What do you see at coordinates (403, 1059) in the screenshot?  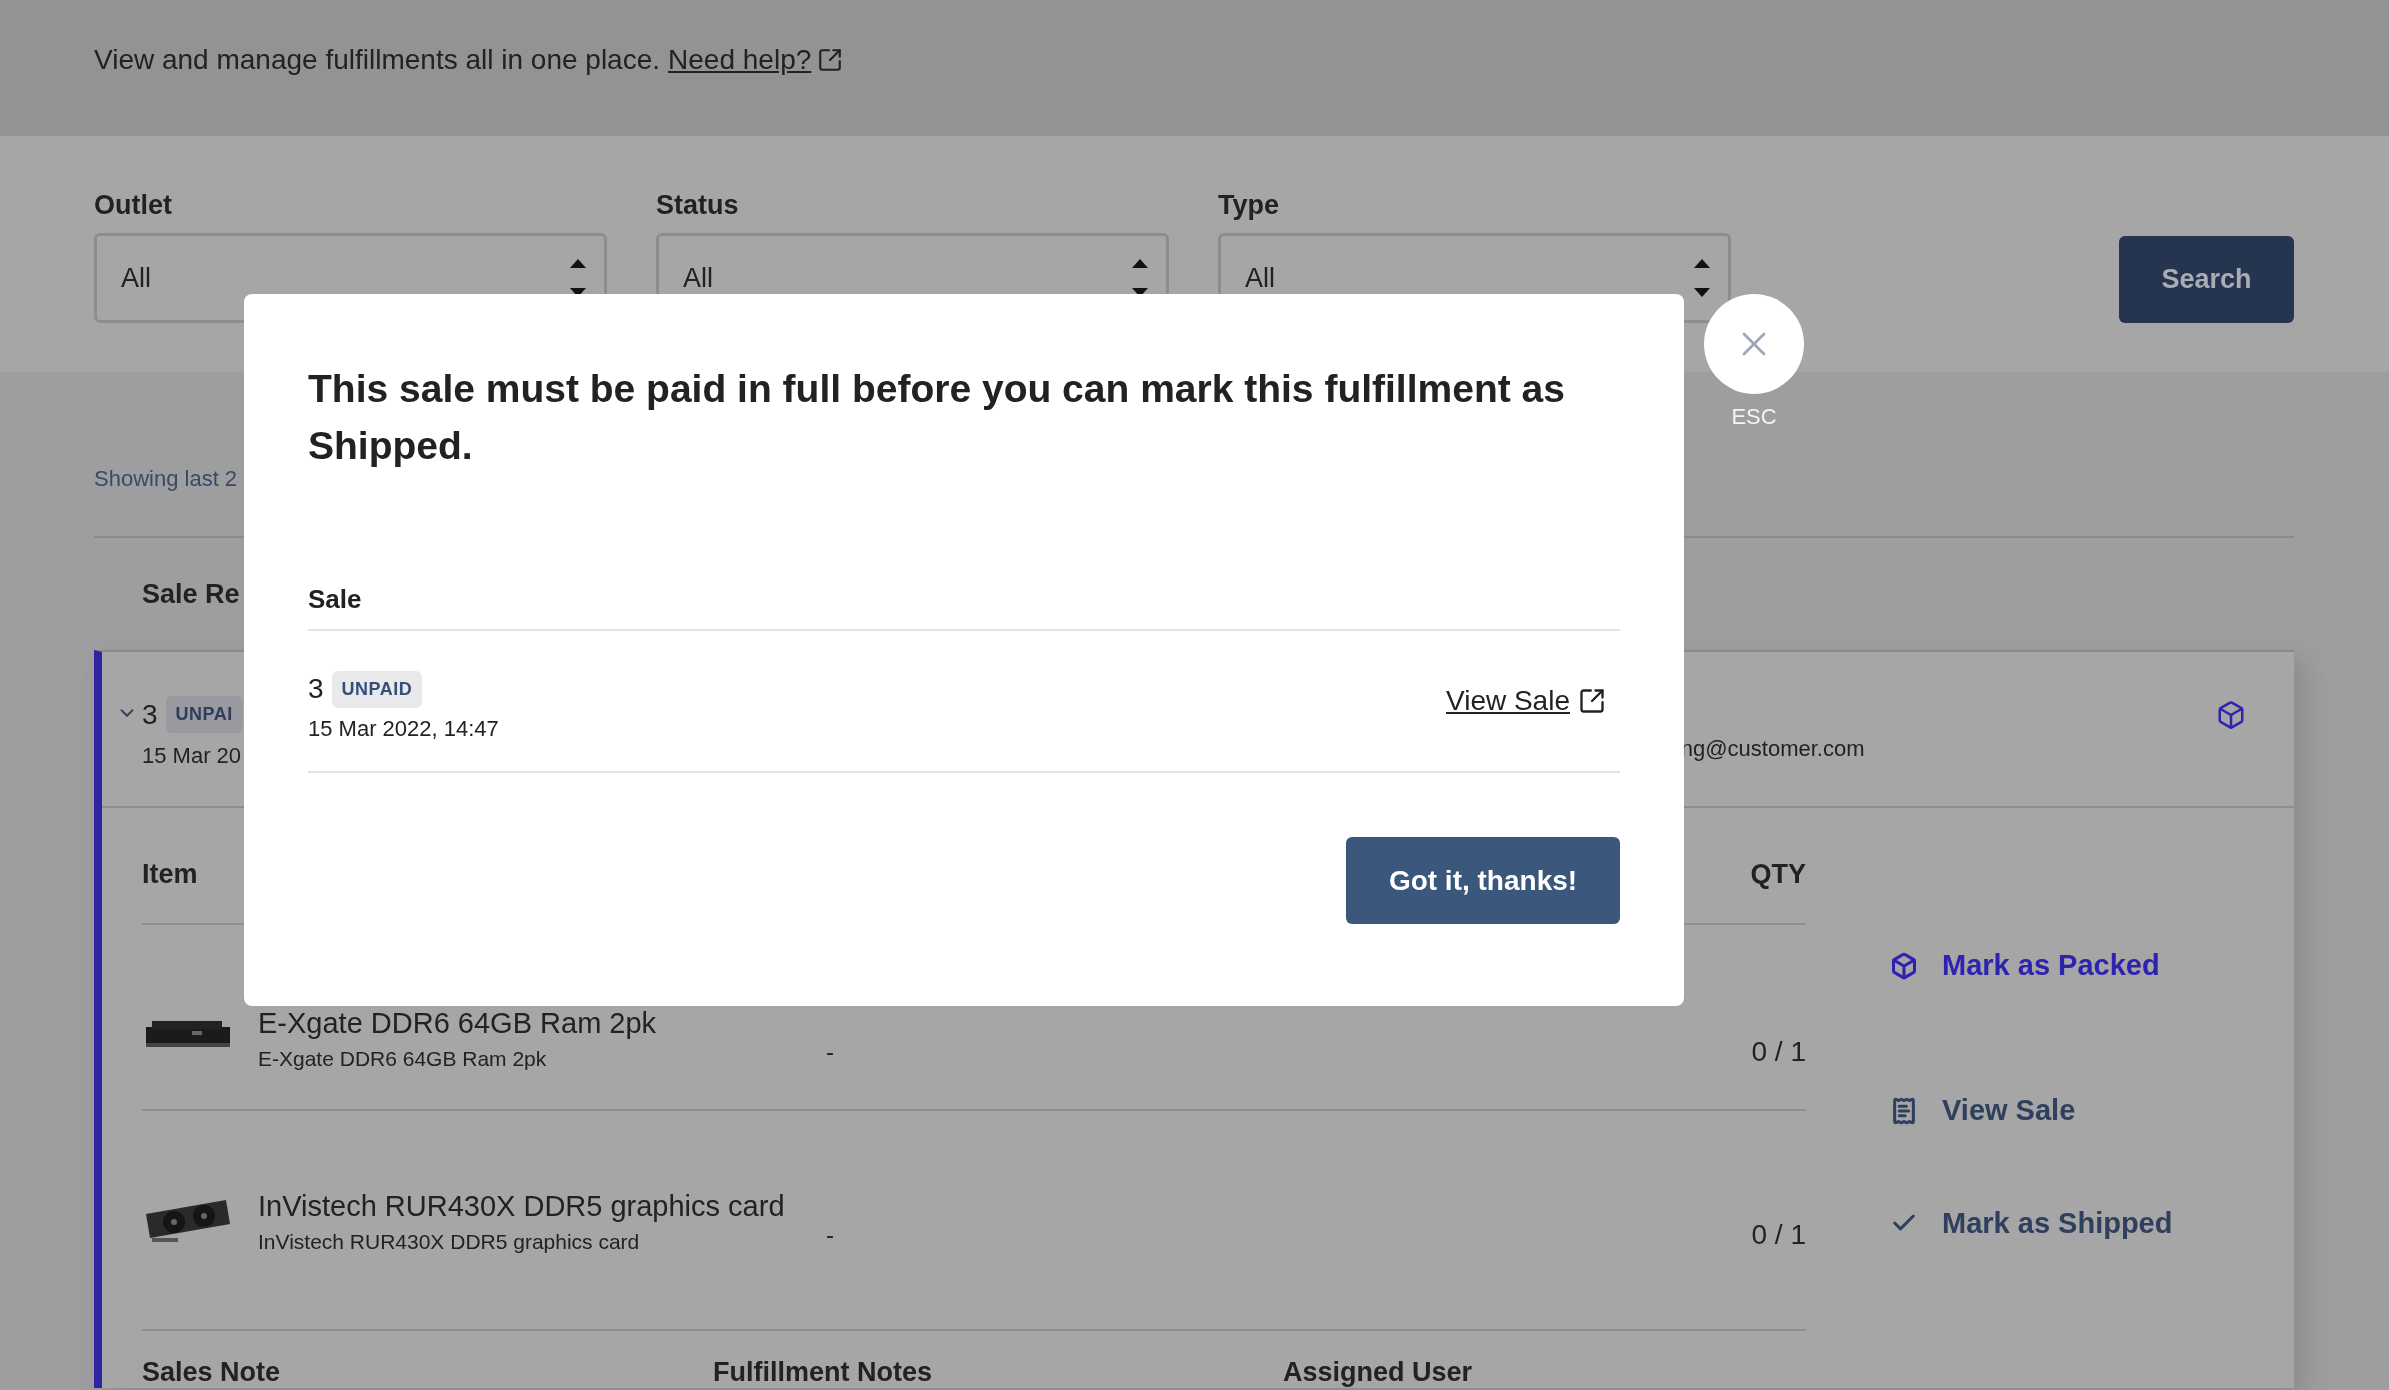 I see `item-subtitle: E-Xgate DDR6 64GB Ram 2pk` at bounding box center [403, 1059].